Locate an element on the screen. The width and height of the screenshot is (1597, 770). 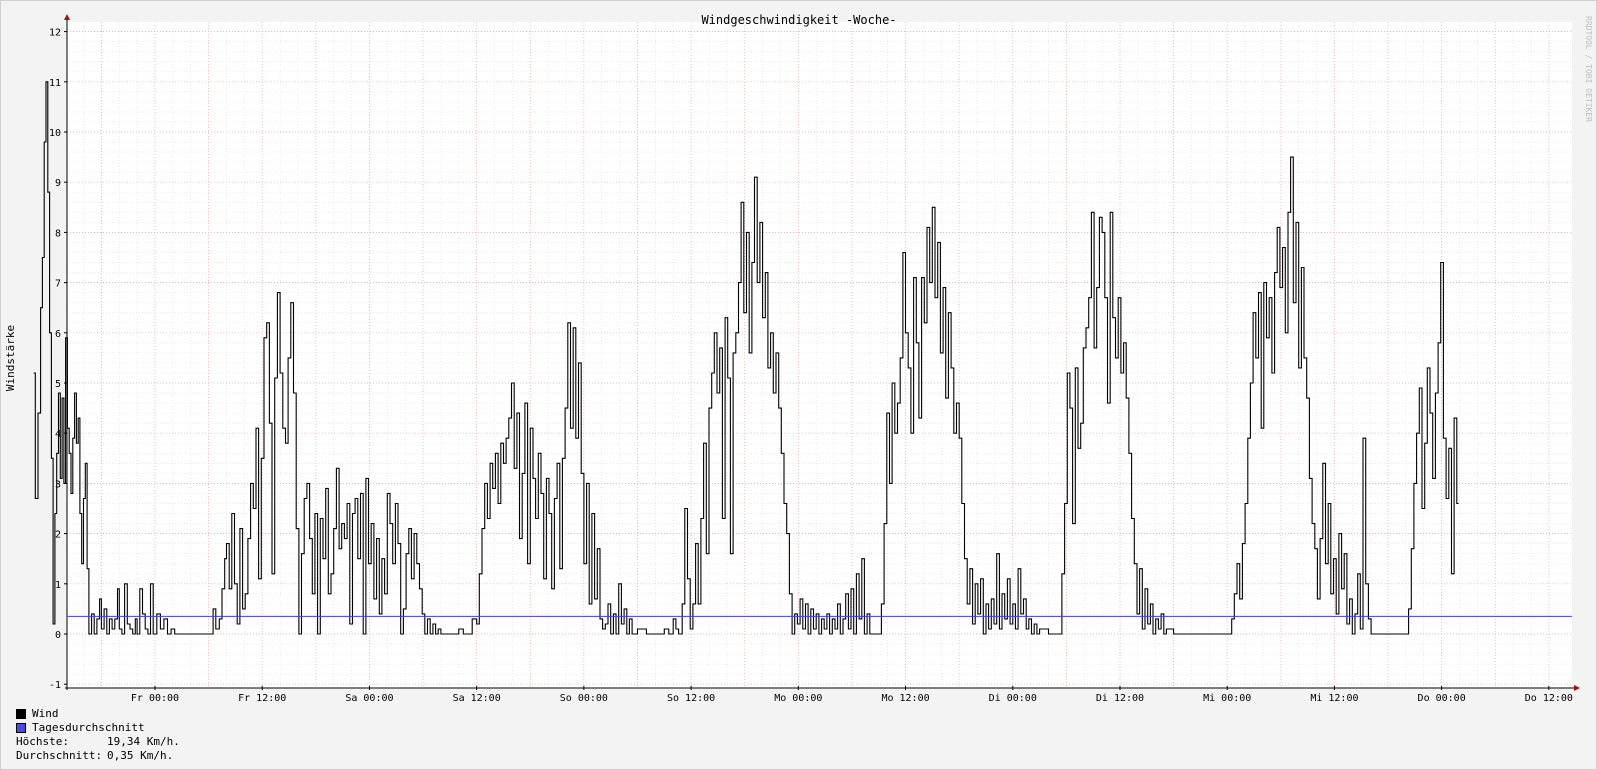
x-tick-label: Sa 00:00 is located at coordinates (369, 698).